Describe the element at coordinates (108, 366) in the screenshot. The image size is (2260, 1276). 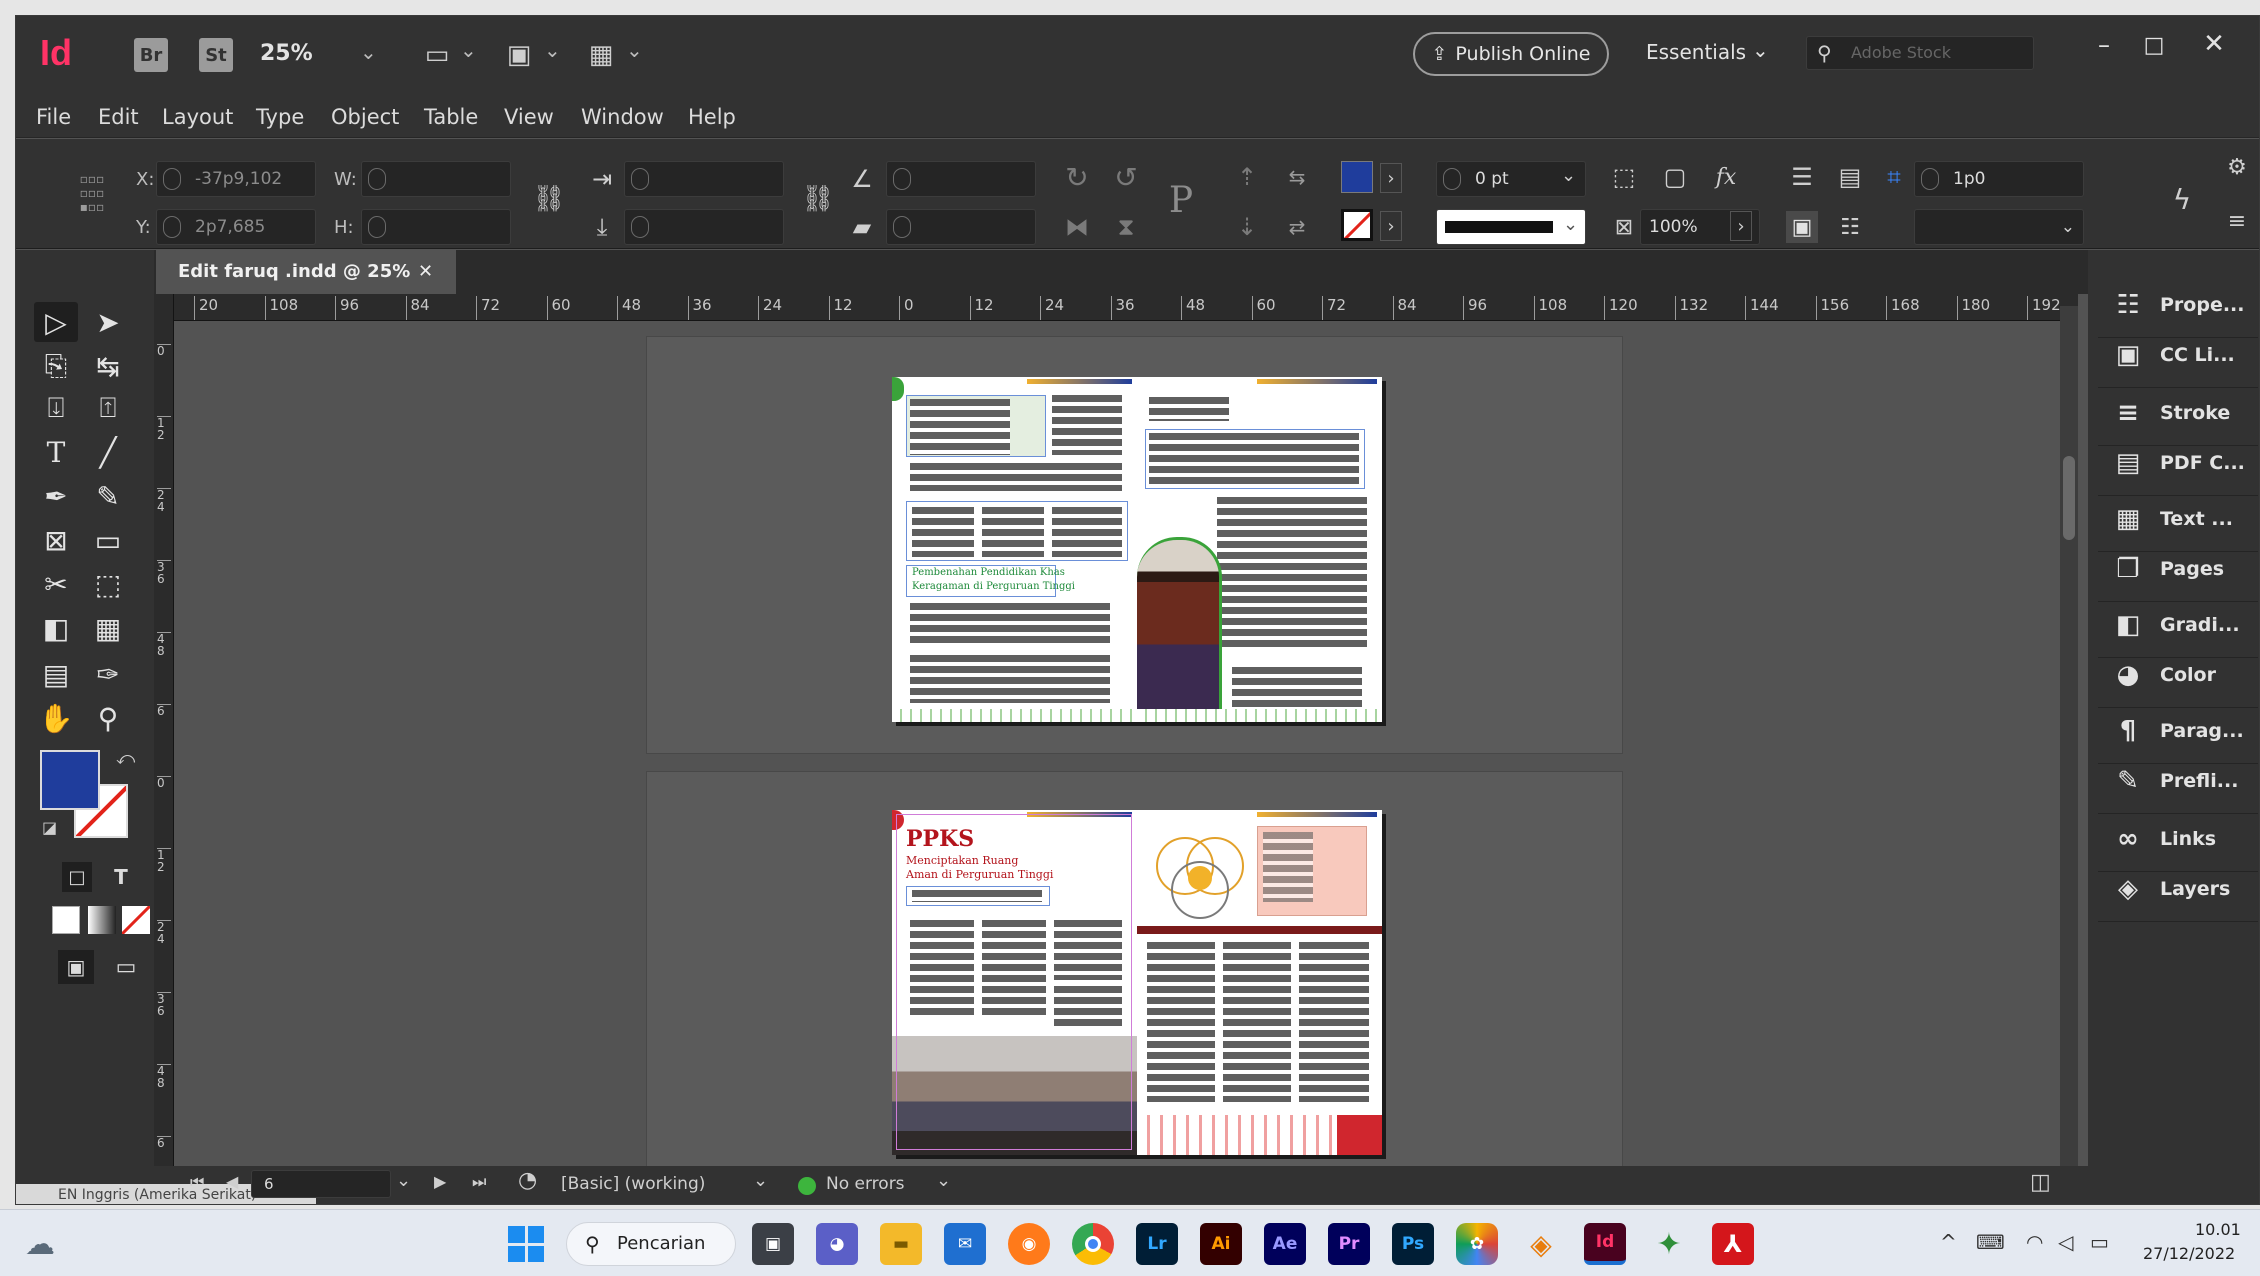
I see `gap-tool-icon: ↹` at that location.